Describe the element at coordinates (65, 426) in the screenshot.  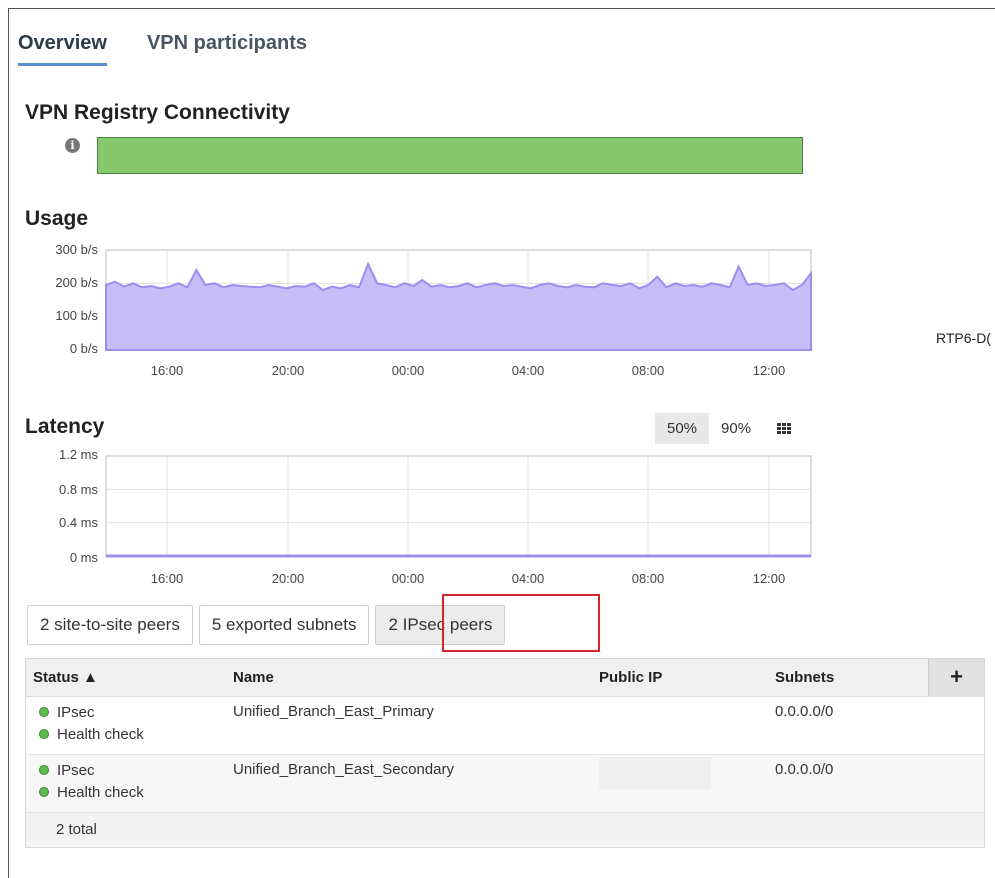
I see `latency-title: Latency` at that location.